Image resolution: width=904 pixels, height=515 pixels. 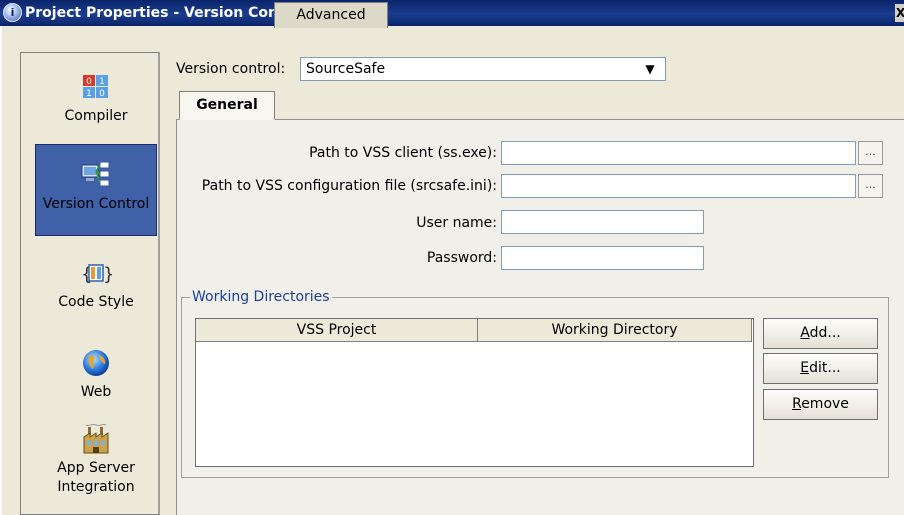 What do you see at coordinates (331, 15) in the screenshot?
I see `tab-advanced: Advanced` at bounding box center [331, 15].